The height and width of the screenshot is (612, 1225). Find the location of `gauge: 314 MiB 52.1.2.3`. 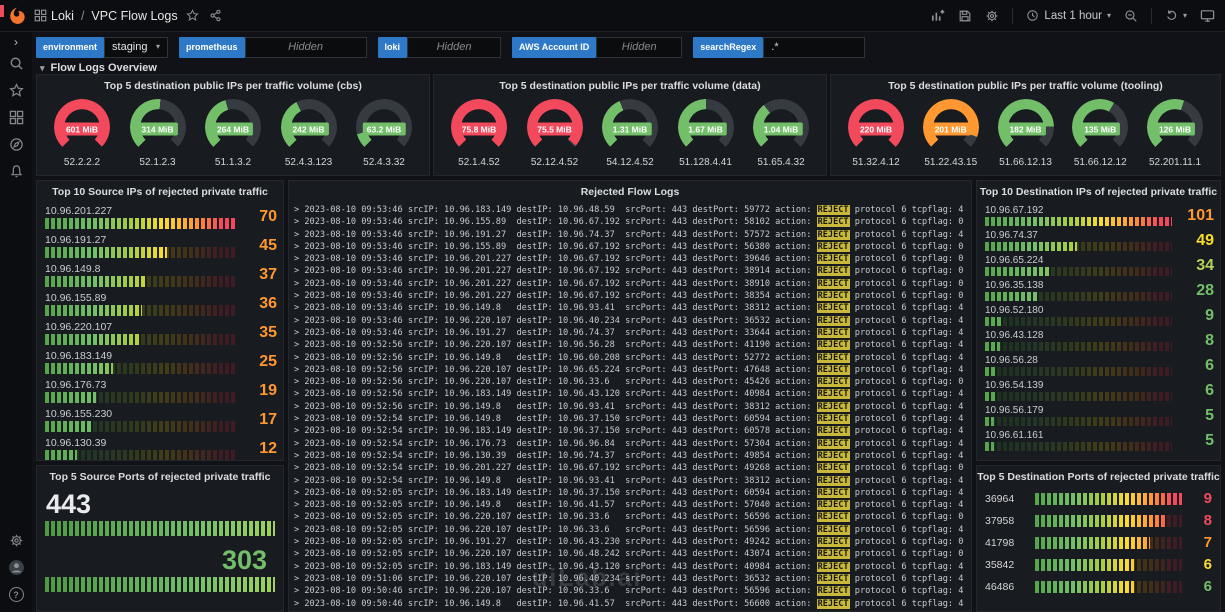

gauge: 314 MiB 52.1.2.3 is located at coordinates (158, 133).